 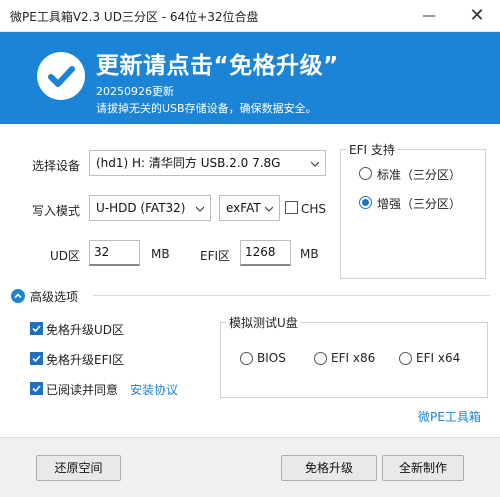 I want to click on chs-checkbox, so click(x=291, y=207).